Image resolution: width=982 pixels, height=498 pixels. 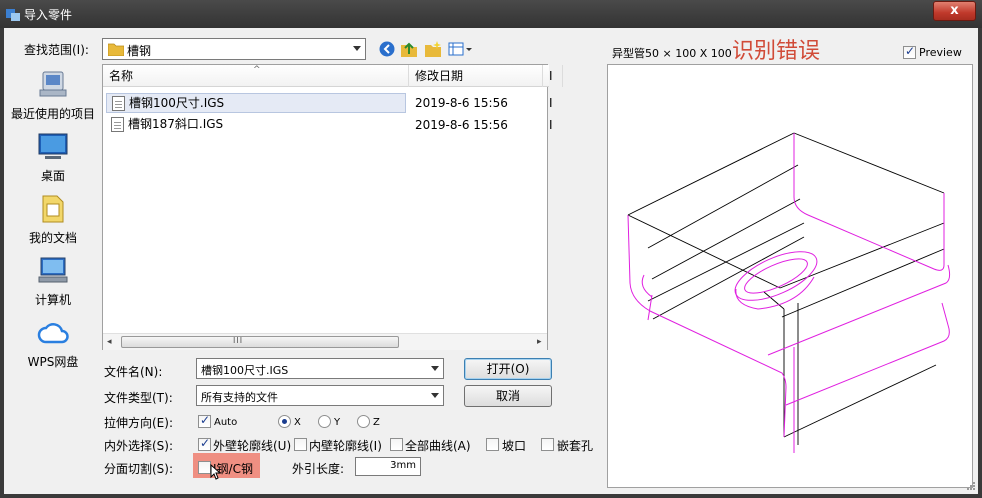 What do you see at coordinates (56, 50) in the screenshot?
I see `look-in-label: 查找范围(I):` at bounding box center [56, 50].